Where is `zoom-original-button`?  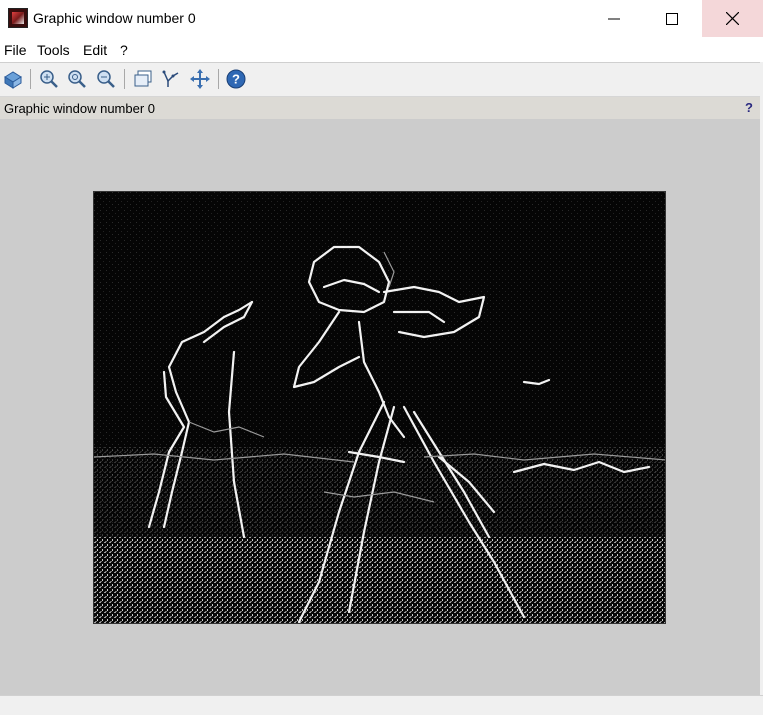 zoom-original-button is located at coordinates (77, 79).